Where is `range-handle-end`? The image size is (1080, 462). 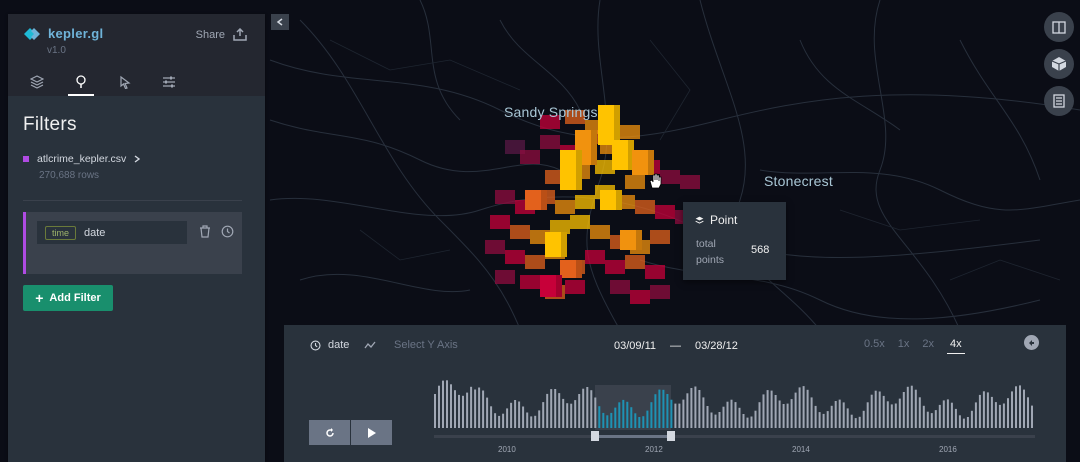
range-handle-end is located at coordinates (671, 436).